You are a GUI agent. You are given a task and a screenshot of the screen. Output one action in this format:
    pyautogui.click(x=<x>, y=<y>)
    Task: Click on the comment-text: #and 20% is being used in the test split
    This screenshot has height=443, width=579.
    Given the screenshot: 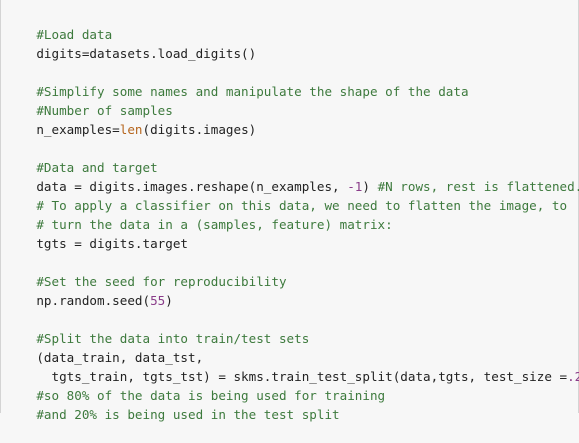 What is the action you would take?
    pyautogui.click(x=188, y=414)
    